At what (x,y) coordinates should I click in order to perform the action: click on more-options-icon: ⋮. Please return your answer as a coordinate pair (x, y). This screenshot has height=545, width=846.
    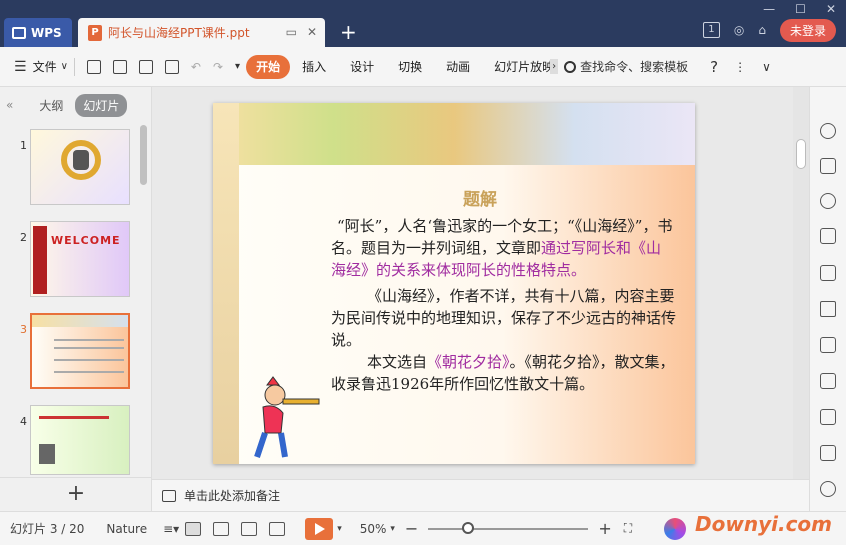
    Looking at the image, I should click on (740, 67).